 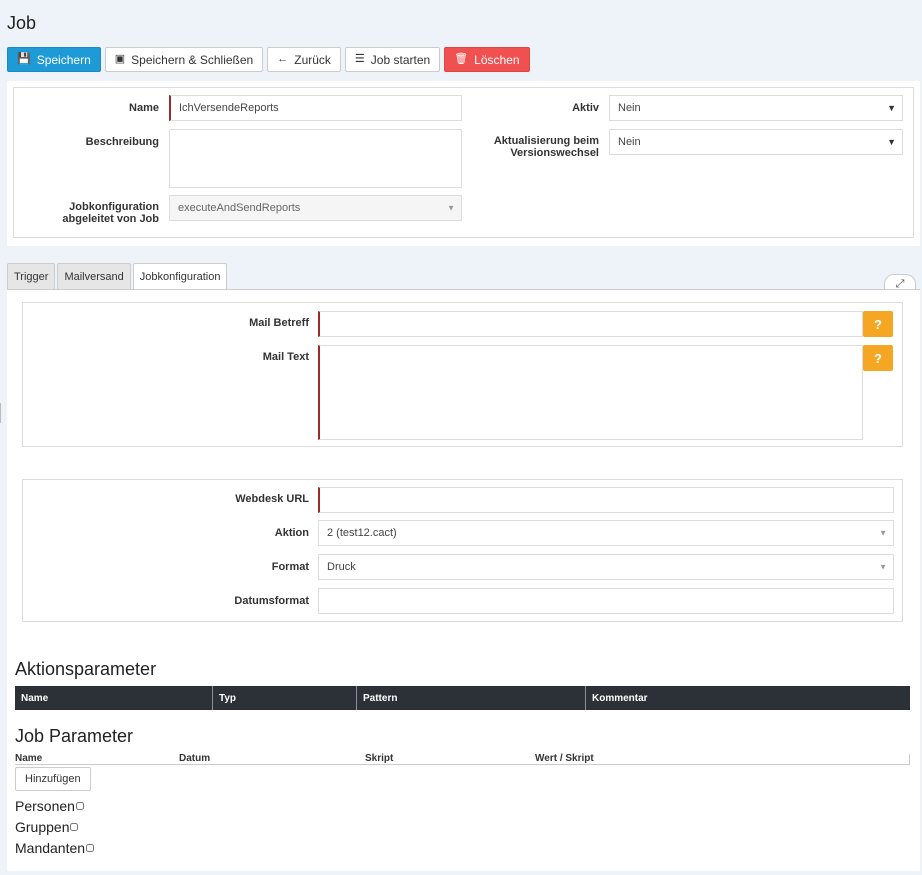 What do you see at coordinates (31, 276) in the screenshot?
I see `tab-trigger: Trigger` at bounding box center [31, 276].